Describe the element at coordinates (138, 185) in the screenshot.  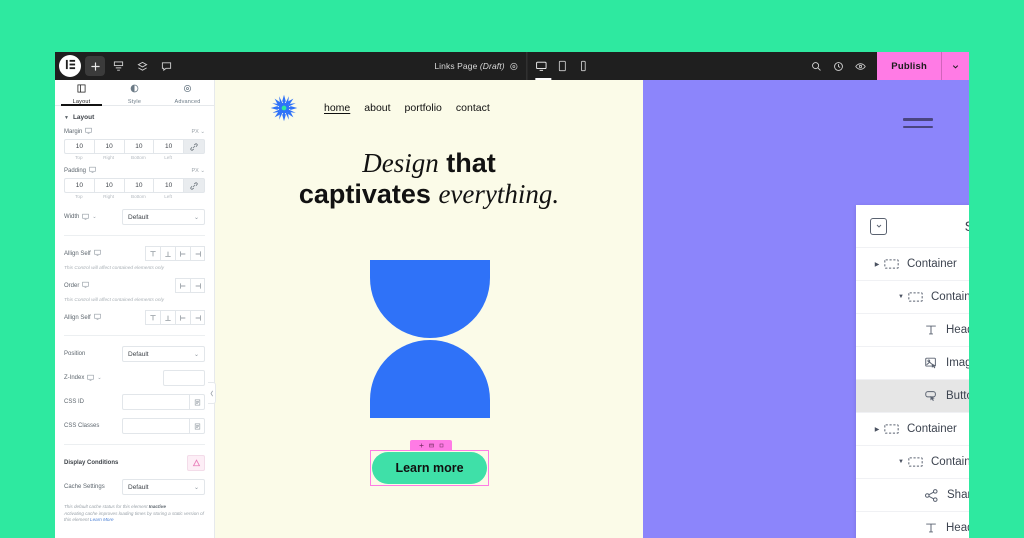
I see `padding-bottom-input: 10` at that location.